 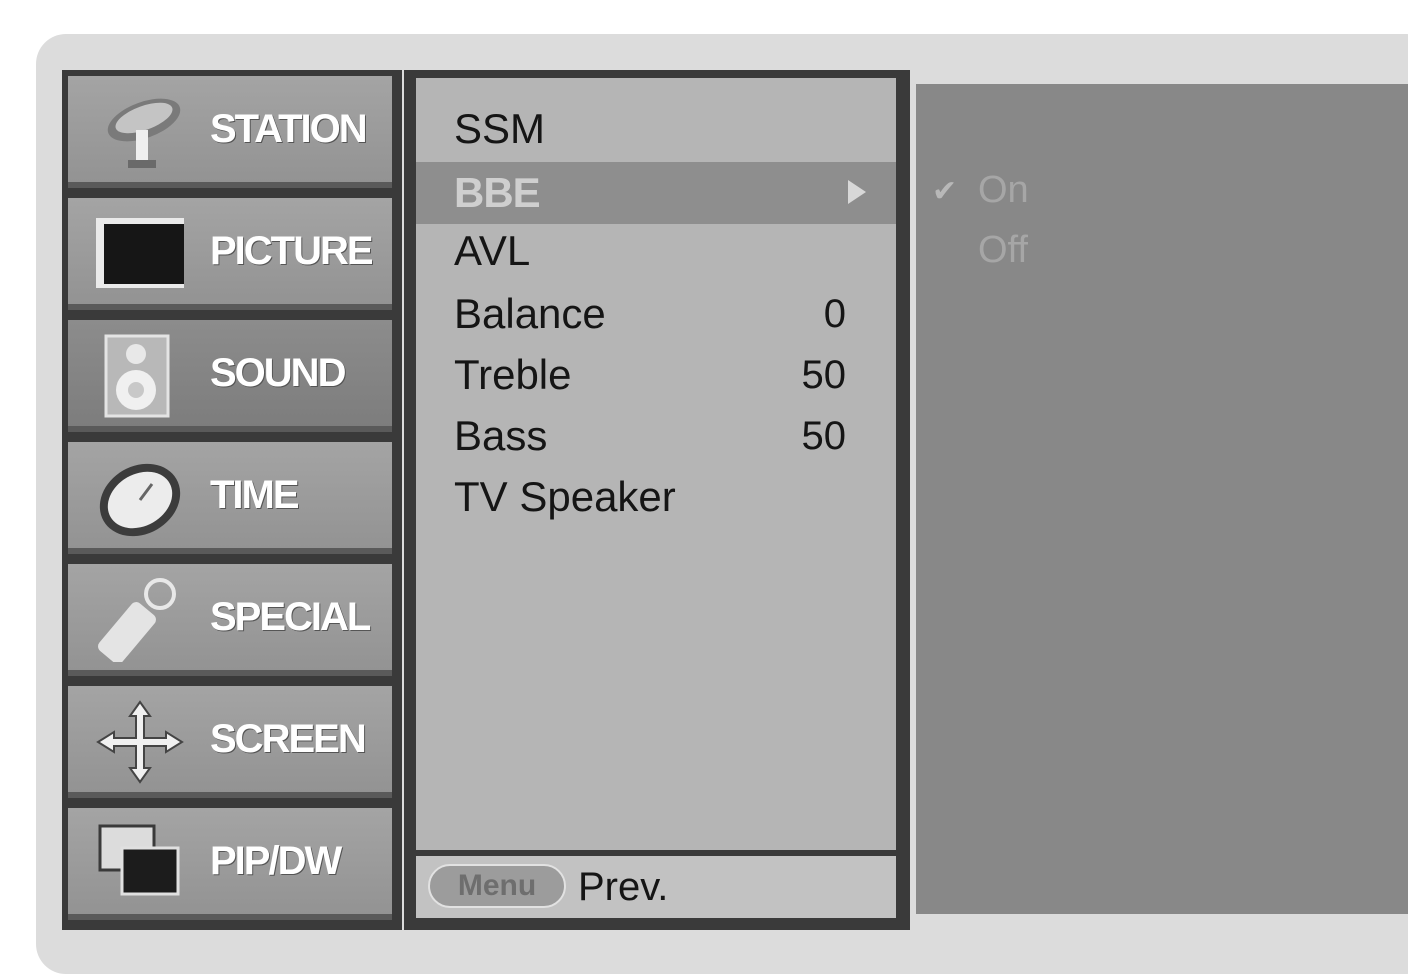 I want to click on menu-item-label: TV Speaker, so click(x=565, y=496).